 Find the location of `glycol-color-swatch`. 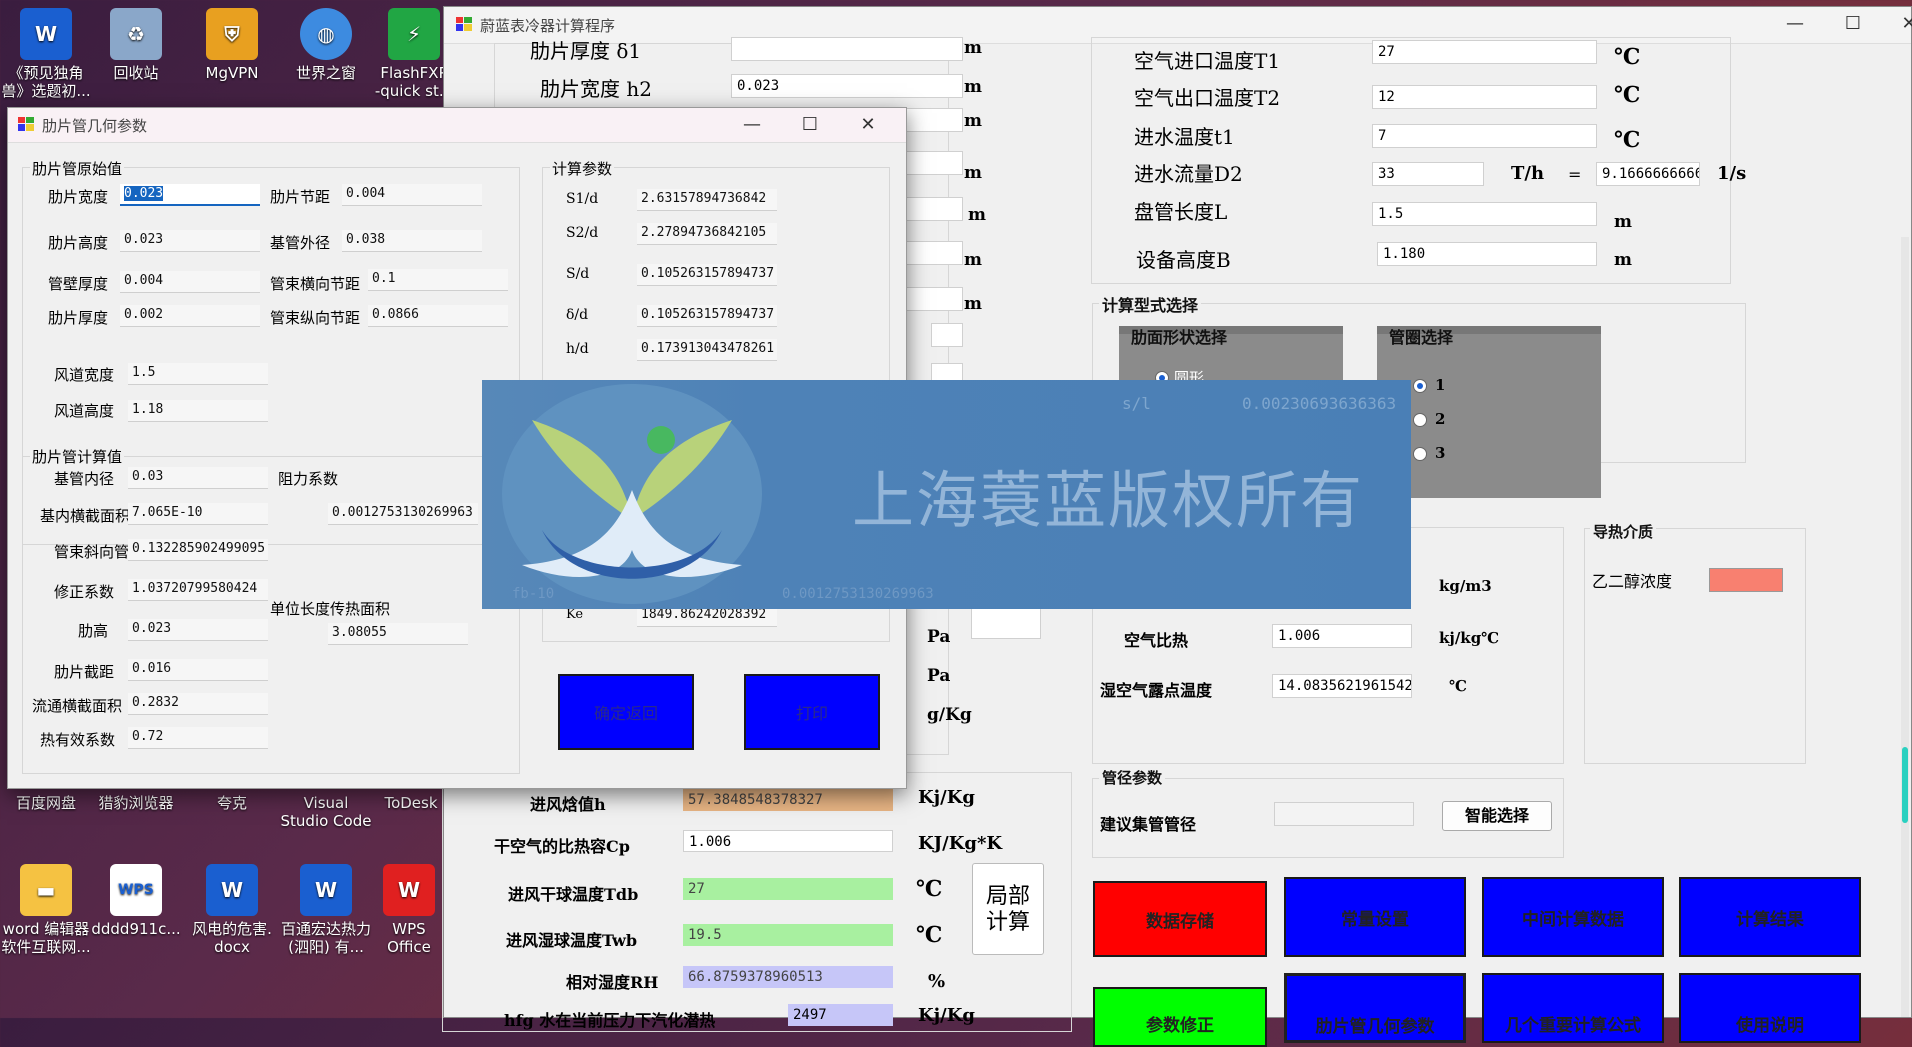

glycol-color-swatch is located at coordinates (1746, 580).